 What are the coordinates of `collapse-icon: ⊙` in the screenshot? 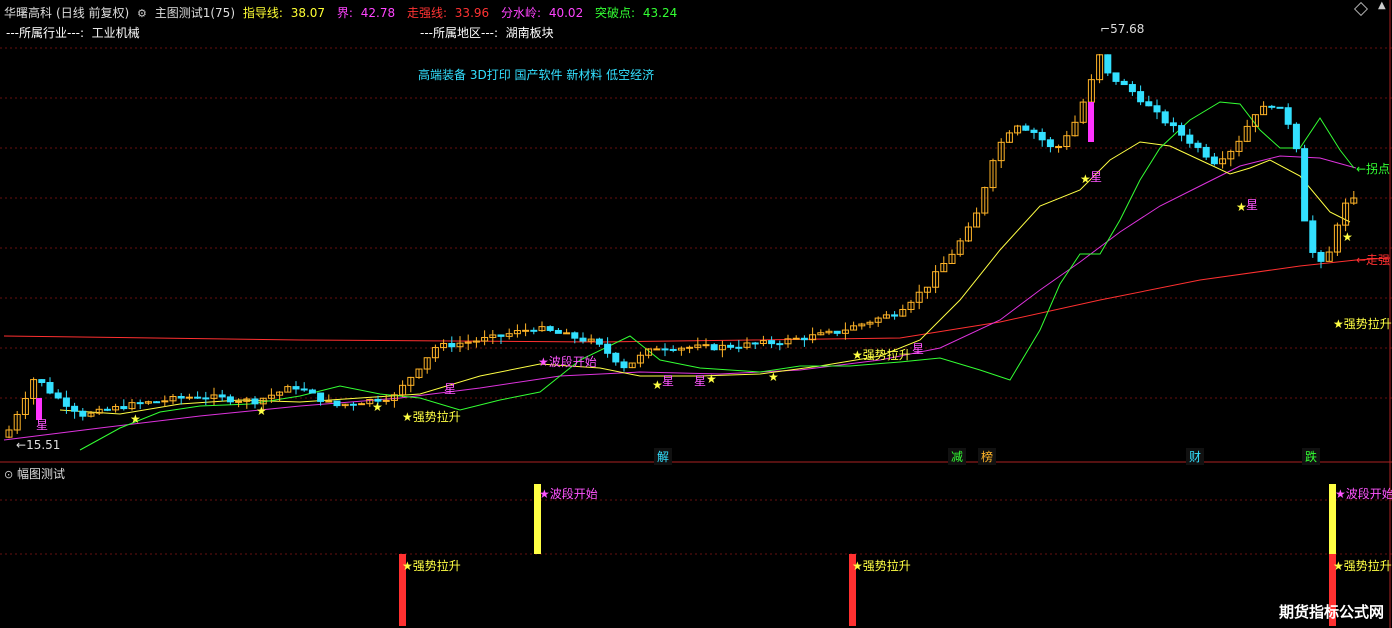 It's located at (8, 474).